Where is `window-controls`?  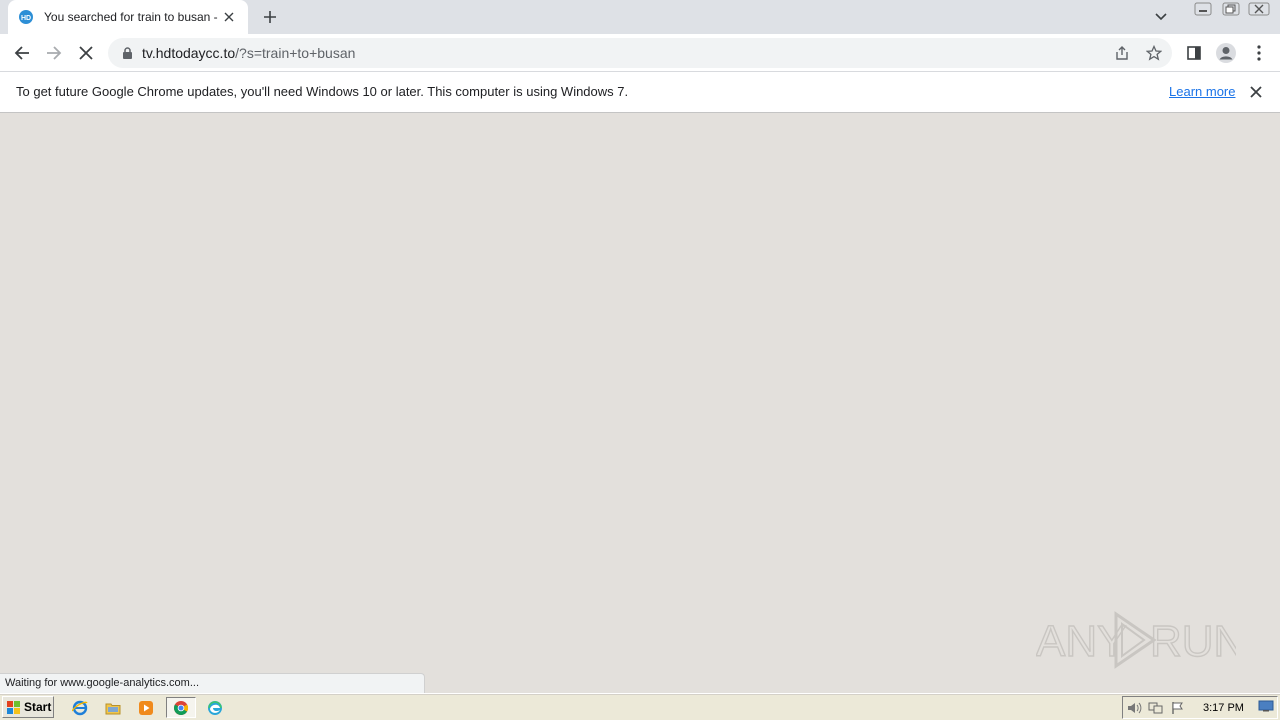
window-controls is located at coordinates (1230, 8).